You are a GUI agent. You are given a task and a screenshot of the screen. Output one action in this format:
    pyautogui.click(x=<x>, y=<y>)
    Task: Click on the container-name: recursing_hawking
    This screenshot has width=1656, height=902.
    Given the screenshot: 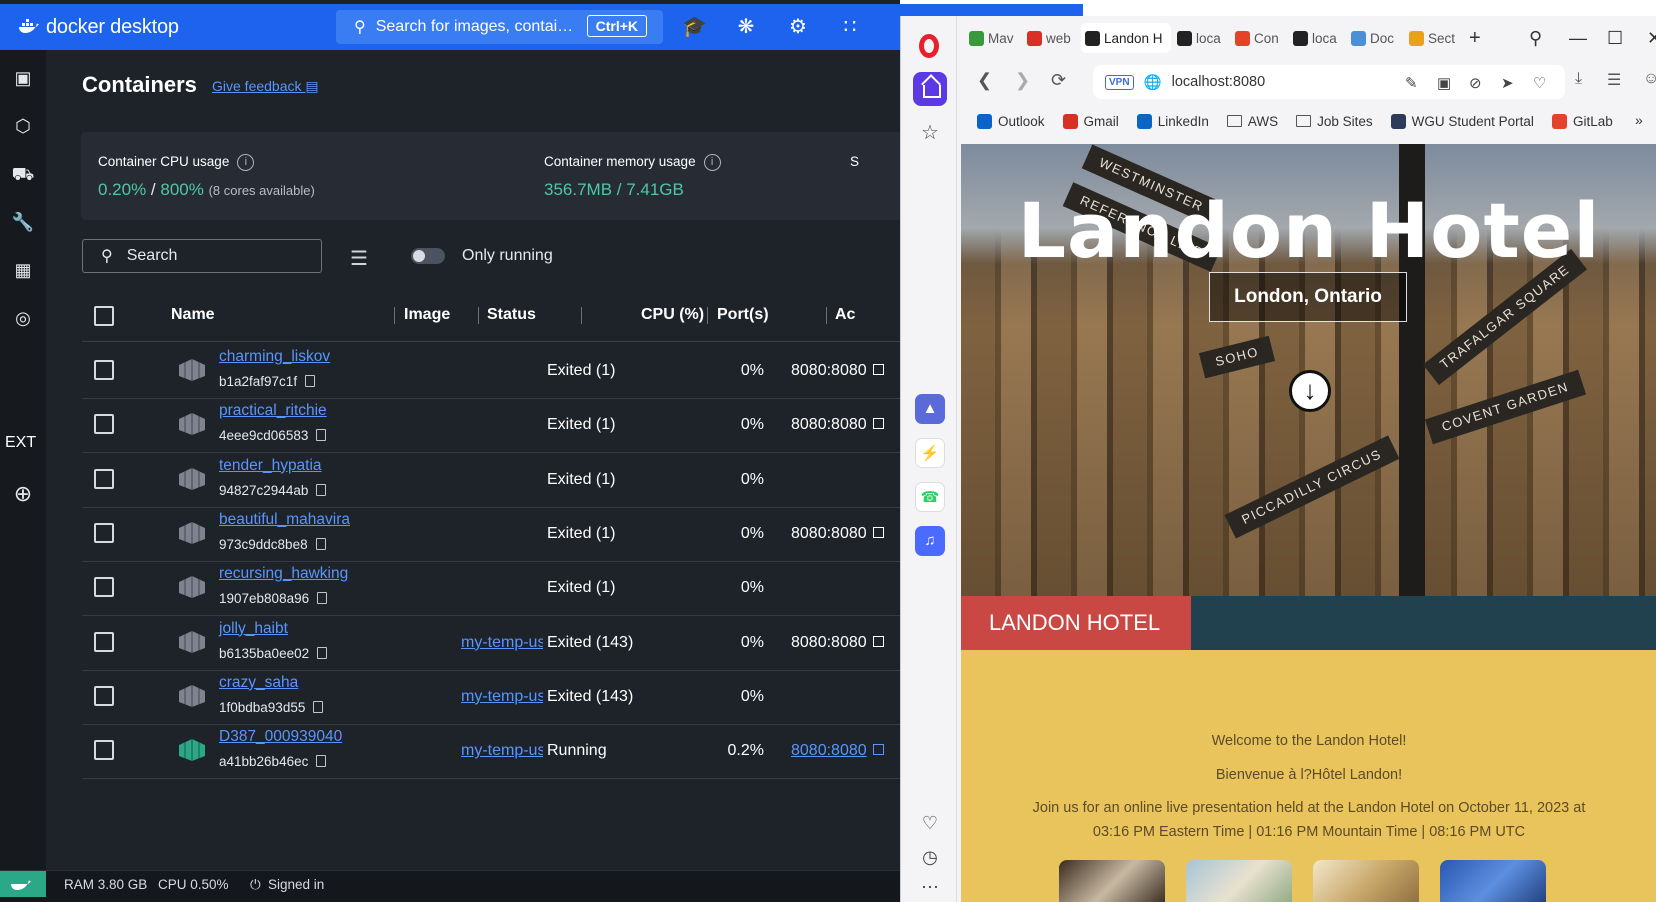 What is the action you would take?
    pyautogui.click(x=283, y=574)
    